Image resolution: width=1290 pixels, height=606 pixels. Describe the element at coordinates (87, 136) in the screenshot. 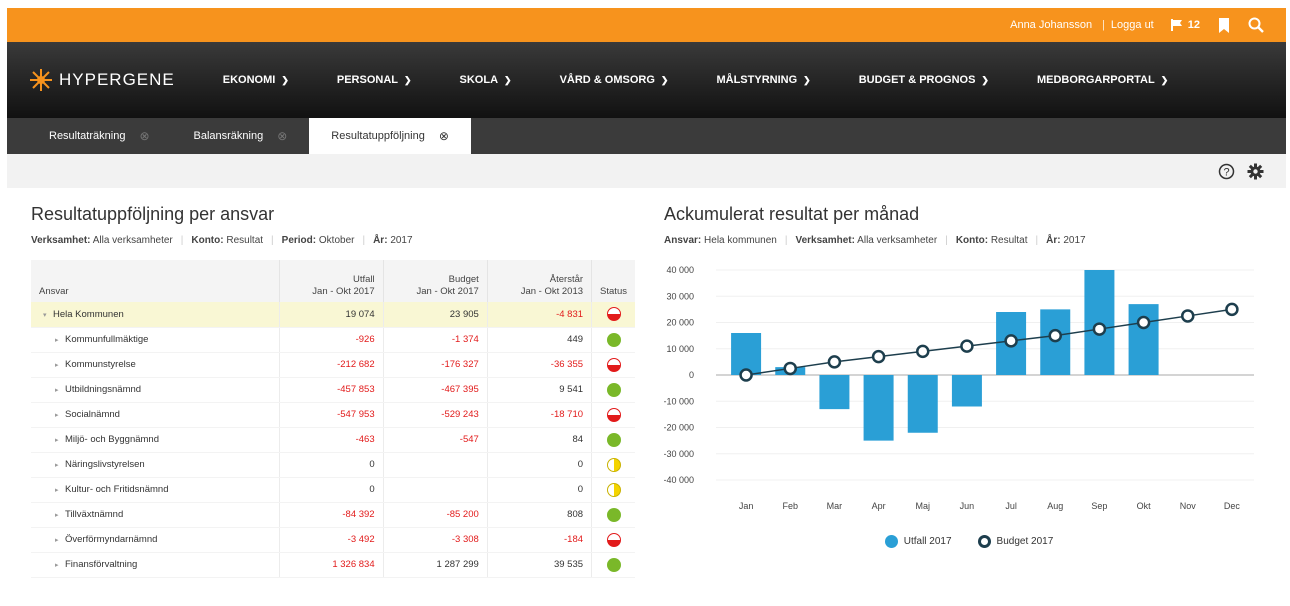

I see `tab-label: Resultaträkning` at that location.